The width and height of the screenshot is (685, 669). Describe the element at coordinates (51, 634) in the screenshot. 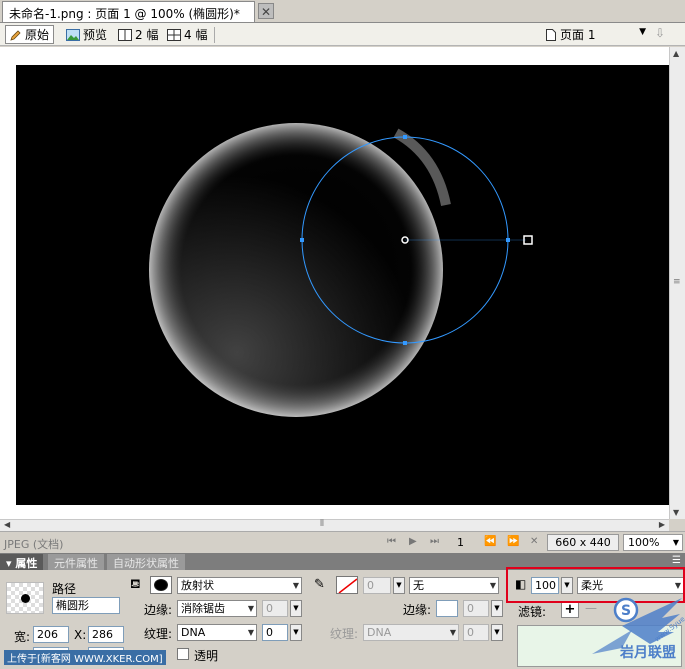

I see `width-field: 206` at that location.